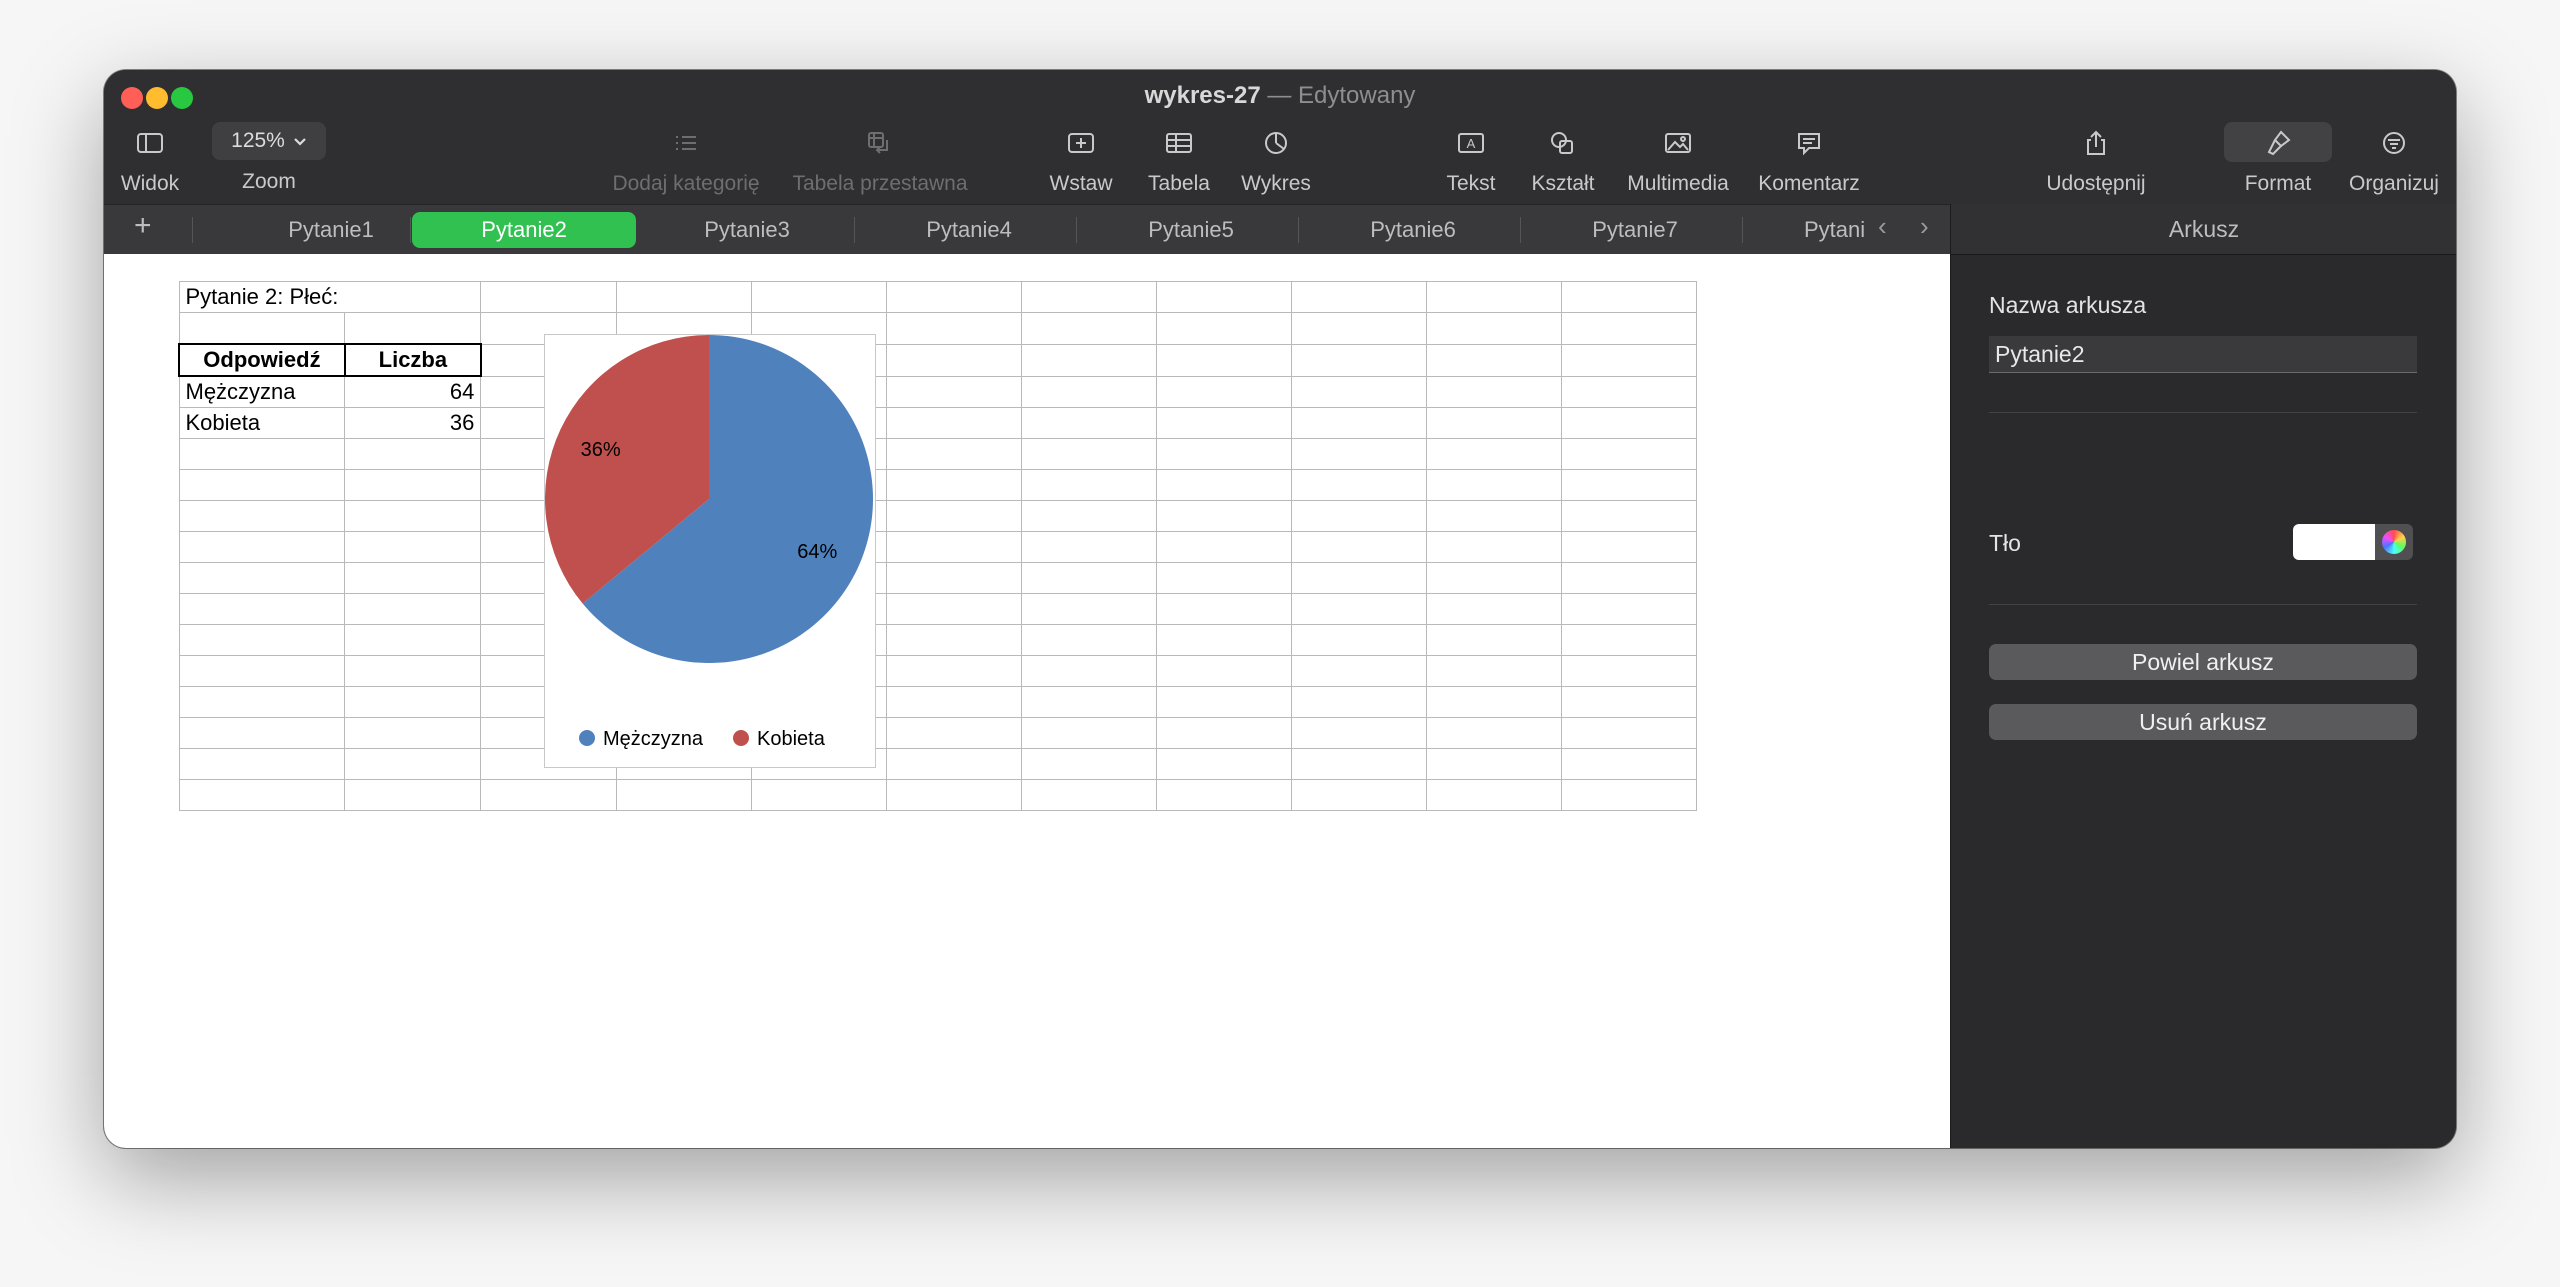 This screenshot has width=2560, height=1287. What do you see at coordinates (150, 159) in the screenshot?
I see `view-button: Widok` at bounding box center [150, 159].